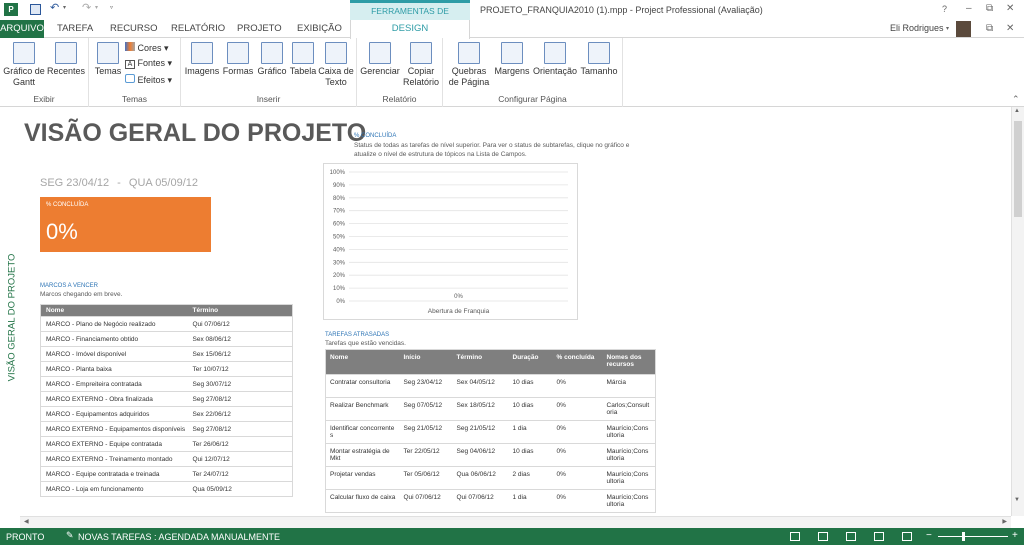  I want to click on tab-projeto: PROJETO, so click(259, 28).